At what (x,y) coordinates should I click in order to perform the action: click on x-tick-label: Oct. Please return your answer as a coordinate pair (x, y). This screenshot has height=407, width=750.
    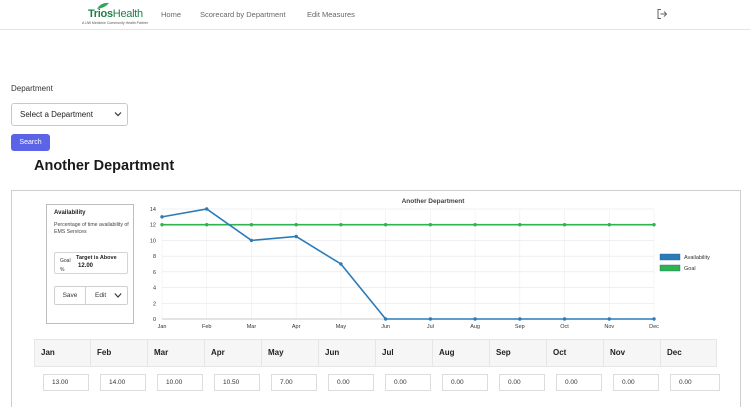
    Looking at the image, I should click on (564, 327).